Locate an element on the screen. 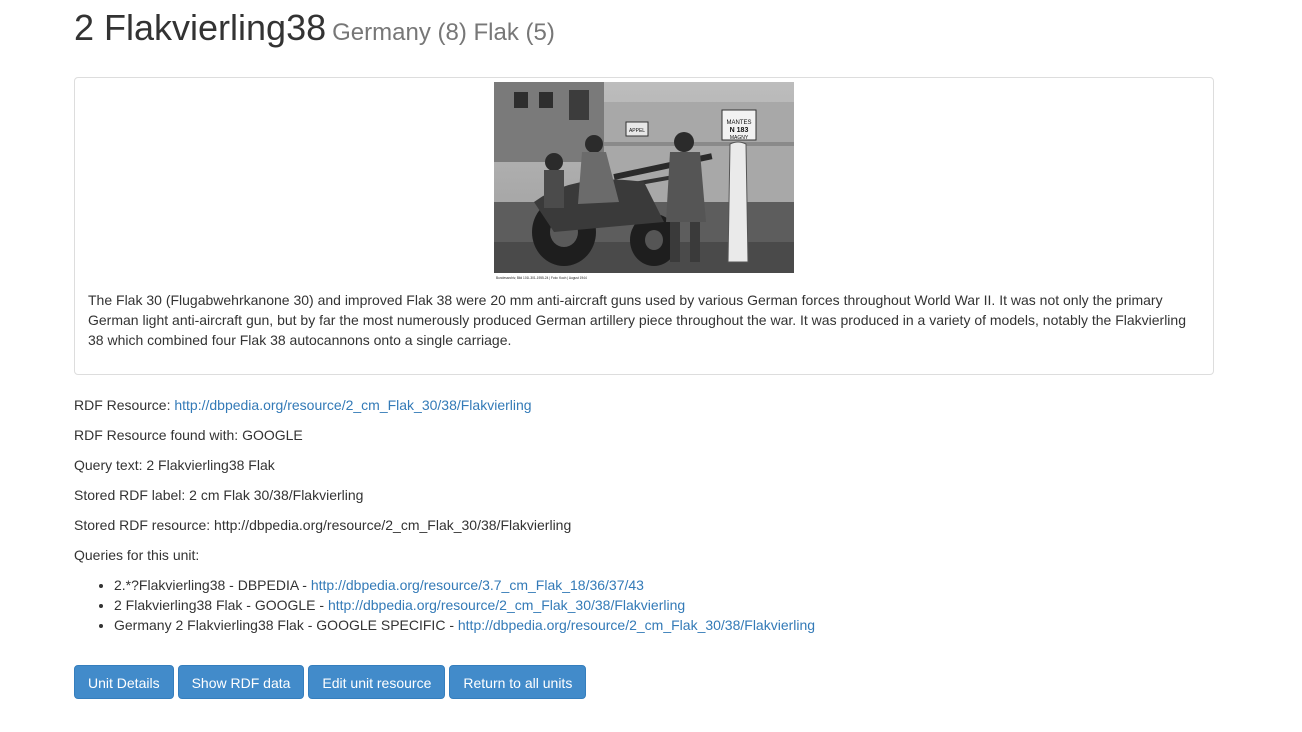 Image resolution: width=1302 pixels, height=732 pixels. query-text: Query text: 2 Flakvierling38 Flak is located at coordinates (174, 465).